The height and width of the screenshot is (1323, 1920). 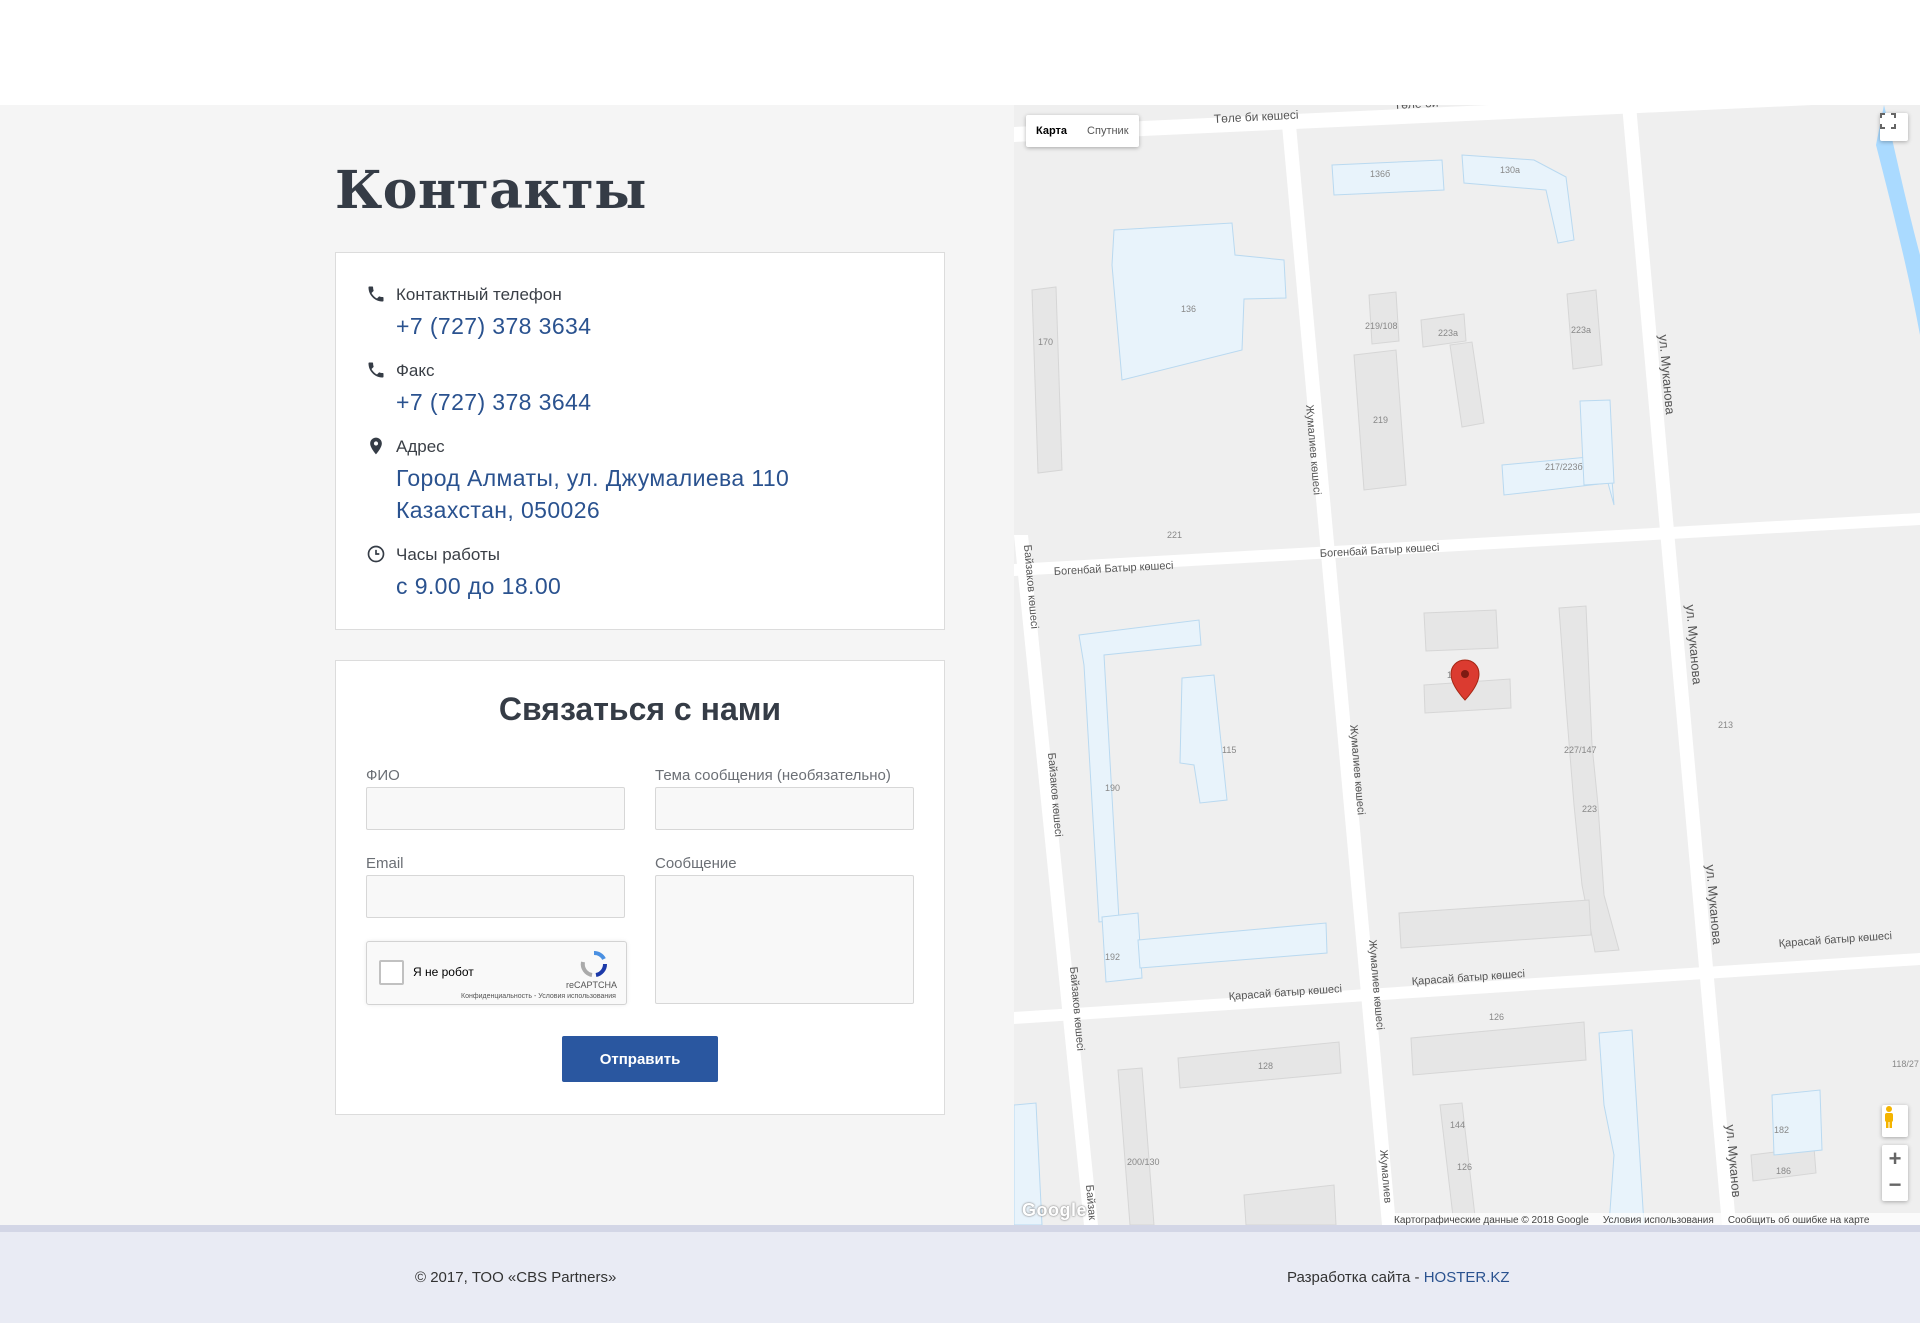 What do you see at coordinates (1895, 1187) in the screenshot?
I see `zoom-out-button: −` at bounding box center [1895, 1187].